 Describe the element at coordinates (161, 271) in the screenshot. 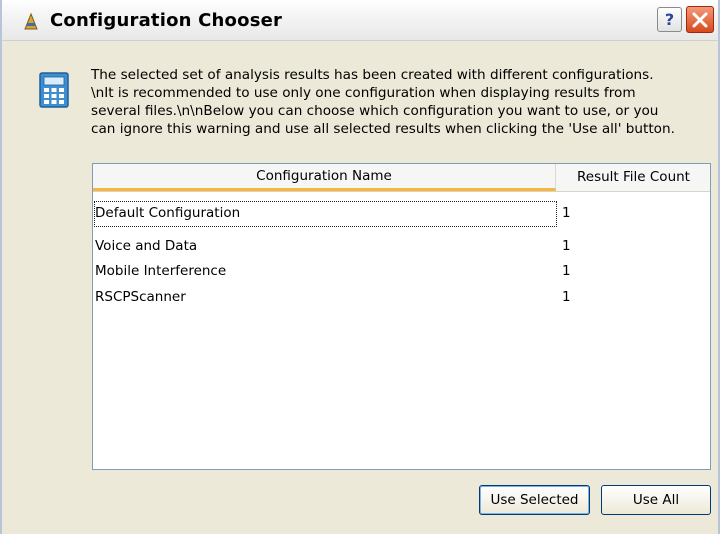

I see `configuration-name: Mobile Interference` at that location.